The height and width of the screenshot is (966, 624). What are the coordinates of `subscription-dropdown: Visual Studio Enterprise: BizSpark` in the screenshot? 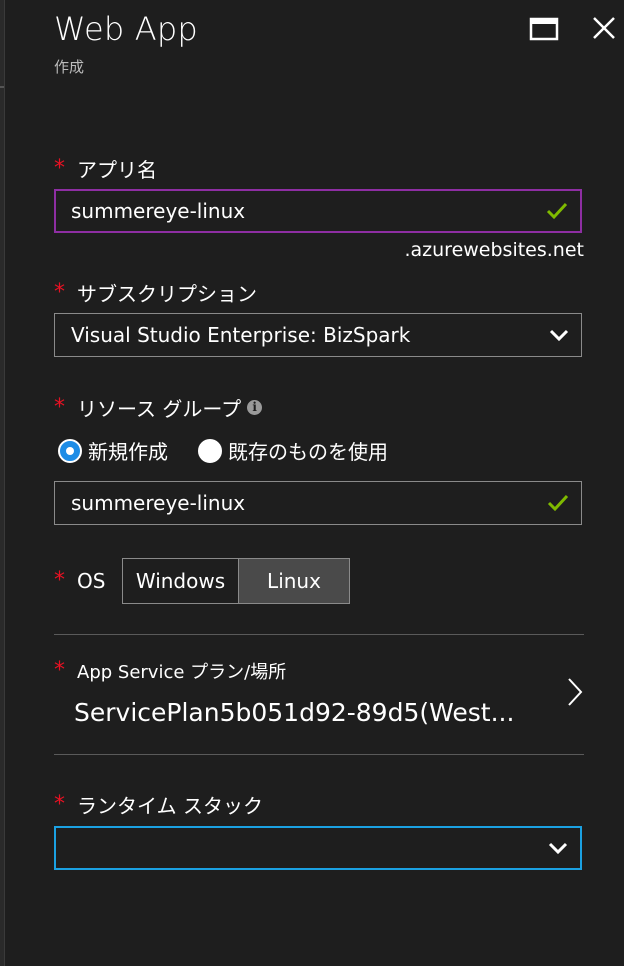 It's located at (318, 335).